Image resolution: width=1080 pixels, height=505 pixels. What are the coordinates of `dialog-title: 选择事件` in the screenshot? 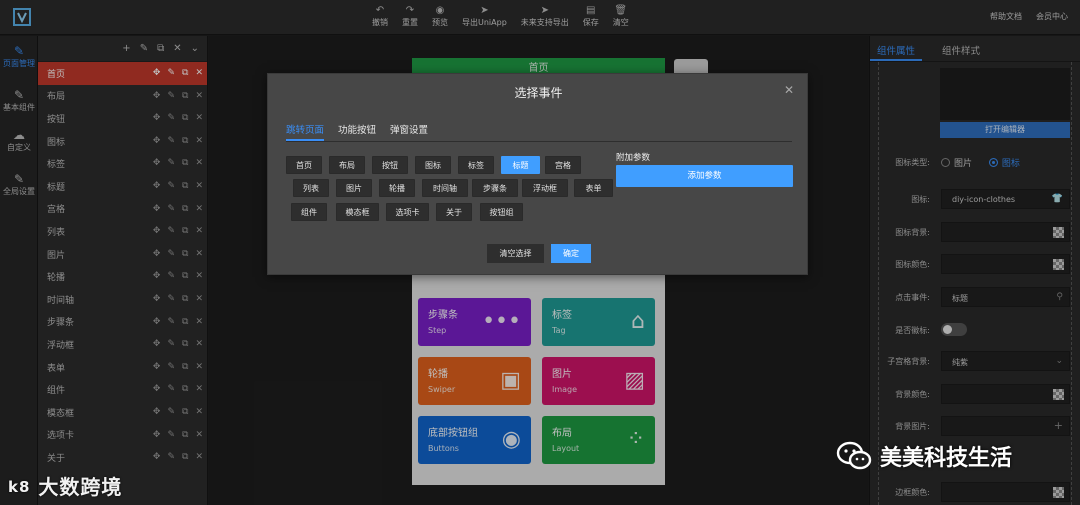 It's located at (538, 93).